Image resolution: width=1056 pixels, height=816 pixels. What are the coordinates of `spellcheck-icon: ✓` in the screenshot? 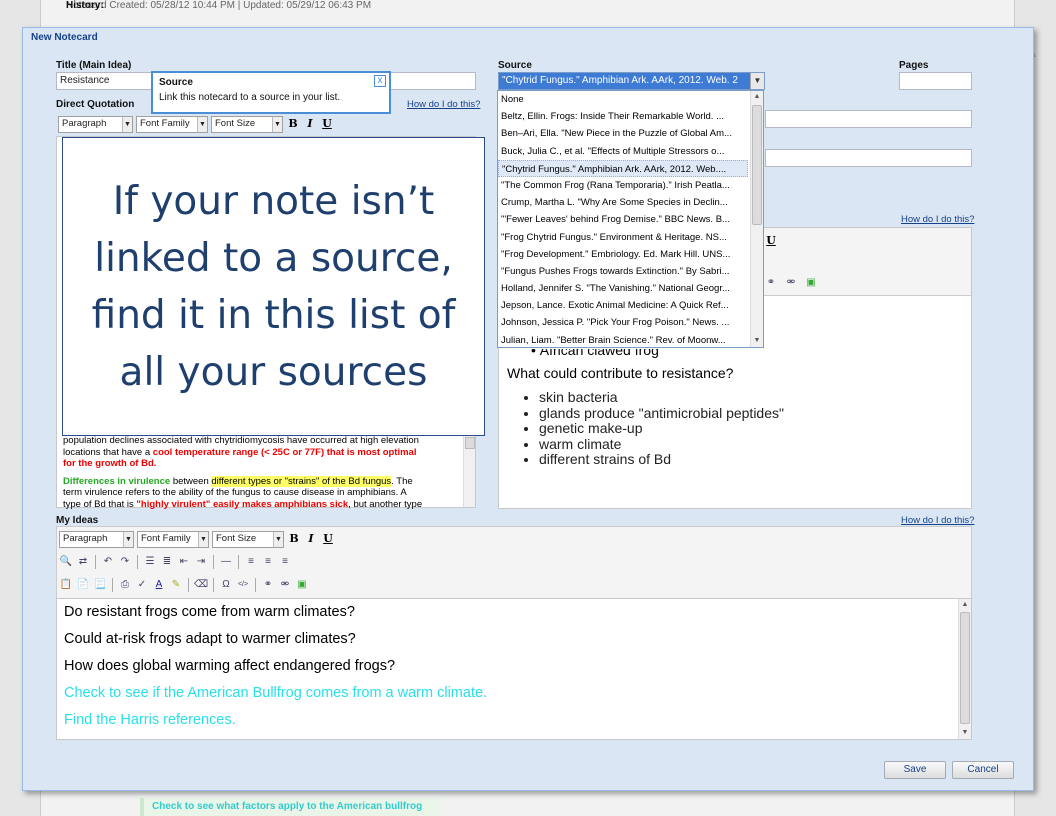 It's located at (142, 585).